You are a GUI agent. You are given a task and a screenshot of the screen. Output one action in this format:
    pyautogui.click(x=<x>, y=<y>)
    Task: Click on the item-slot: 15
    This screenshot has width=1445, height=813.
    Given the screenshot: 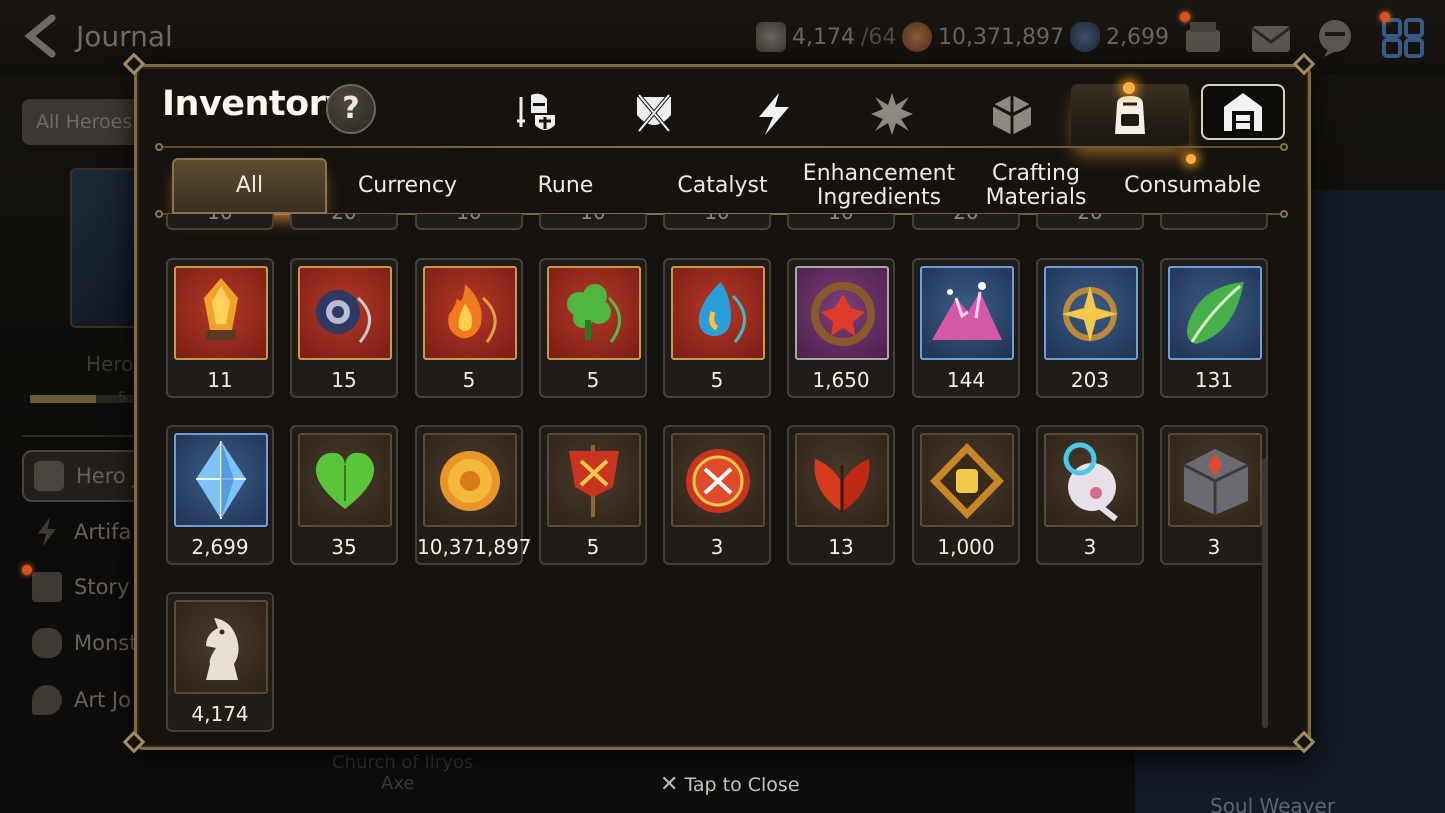 What is the action you would take?
    pyautogui.click(x=344, y=328)
    